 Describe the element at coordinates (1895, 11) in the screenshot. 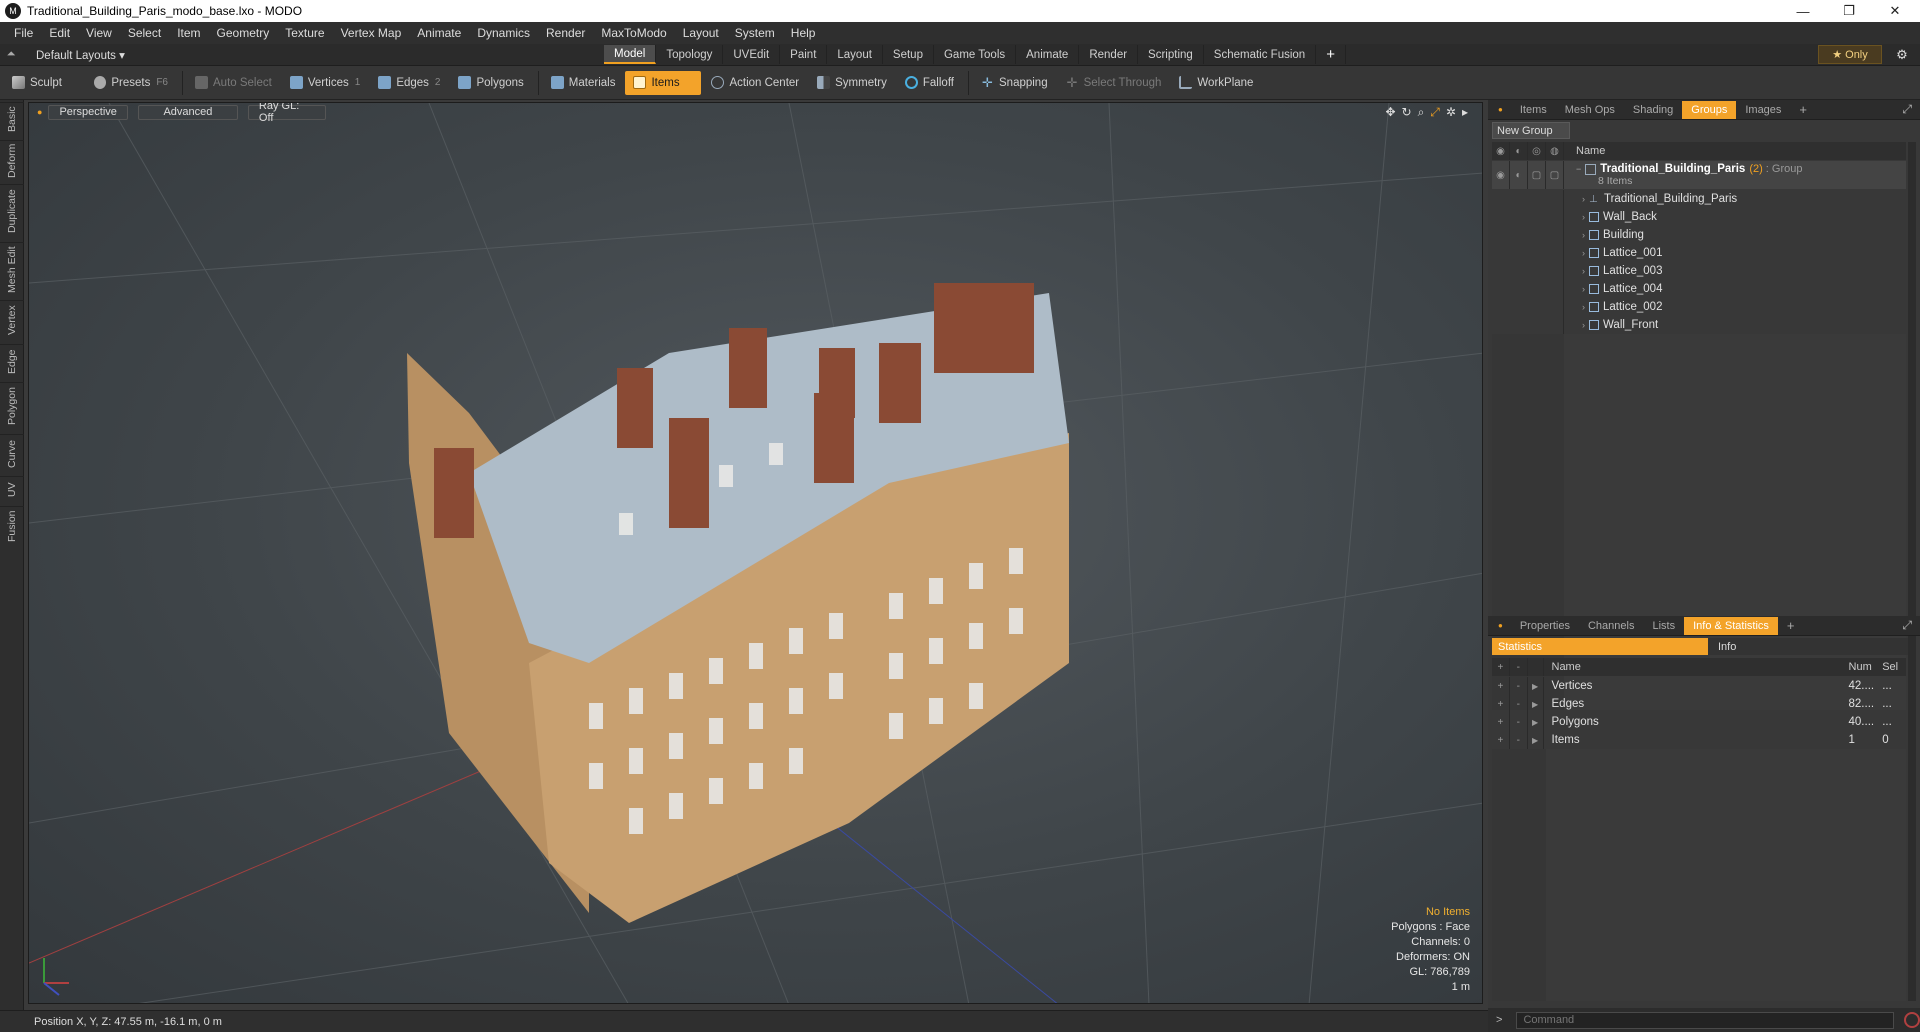

I see `close-button: ✕` at that location.